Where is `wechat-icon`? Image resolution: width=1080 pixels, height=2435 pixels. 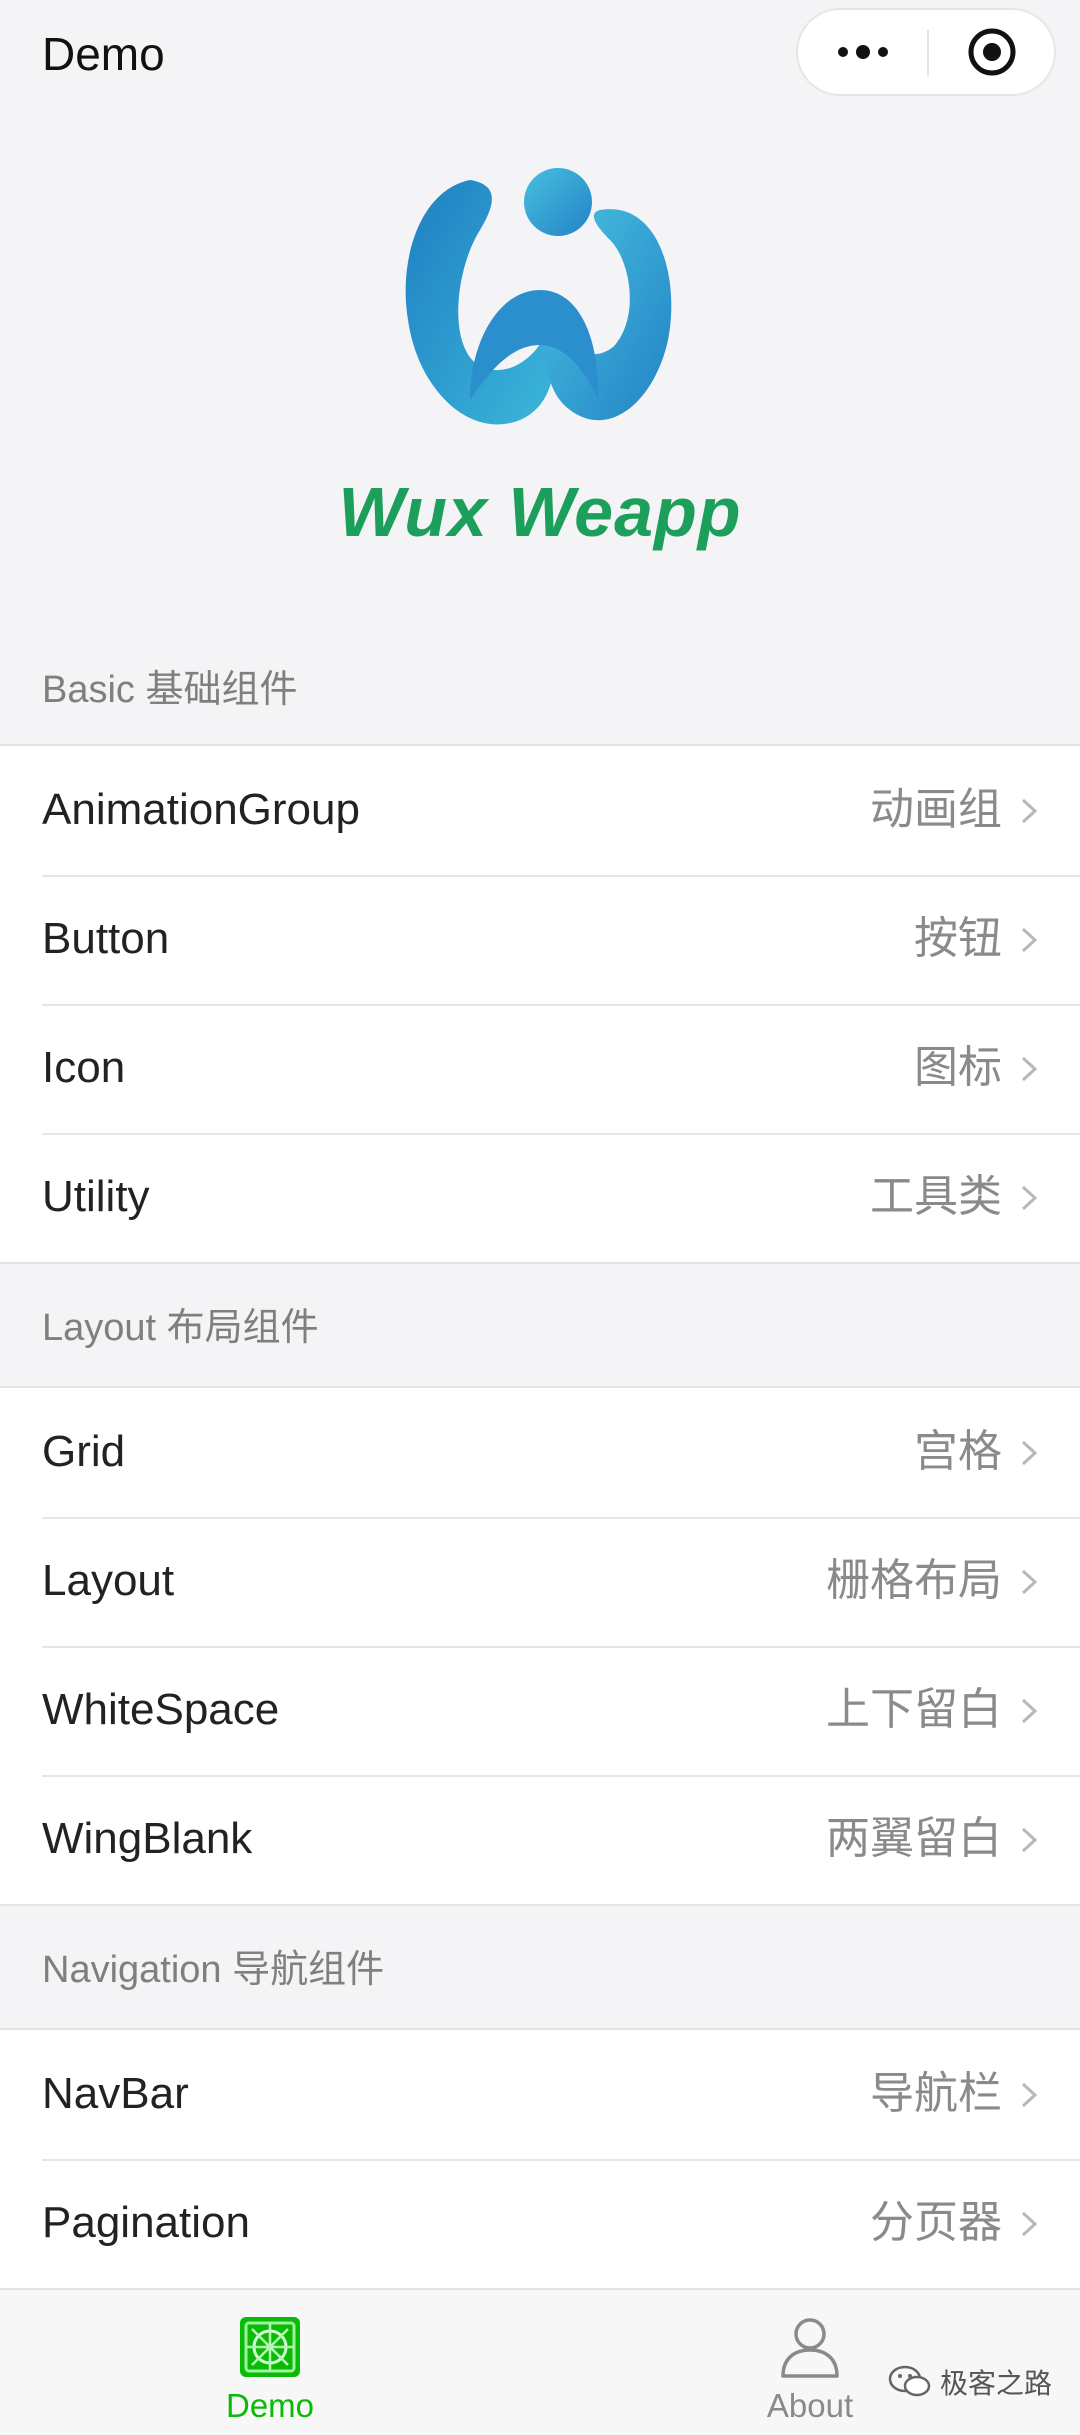 wechat-icon is located at coordinates (909, 2381).